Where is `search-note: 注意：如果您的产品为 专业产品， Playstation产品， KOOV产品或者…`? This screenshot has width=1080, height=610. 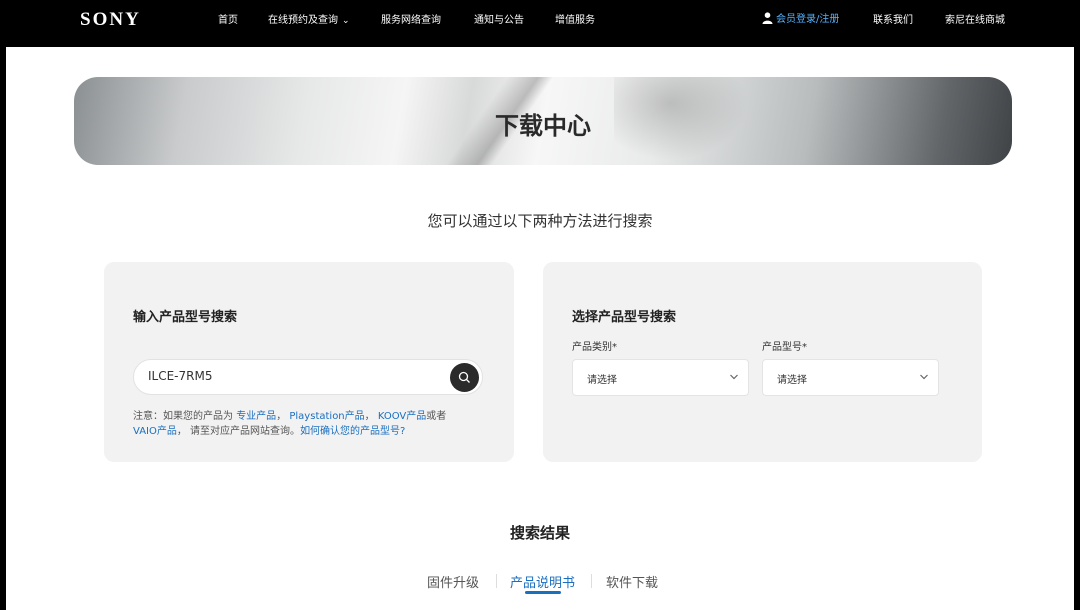 search-note: 注意：如果您的产品为 专业产品， Playstation产品， KOOV产品或者… is located at coordinates (303, 424).